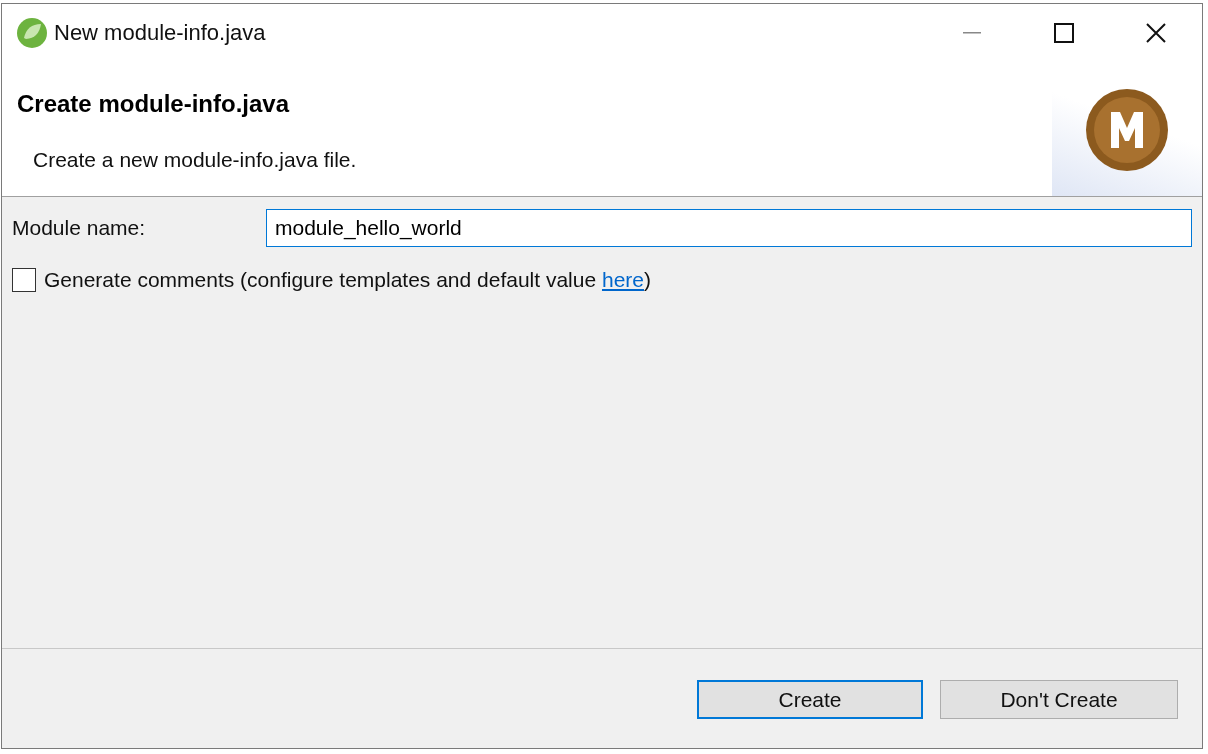  I want to click on dialog-button: Don't Create, so click(1059, 699).